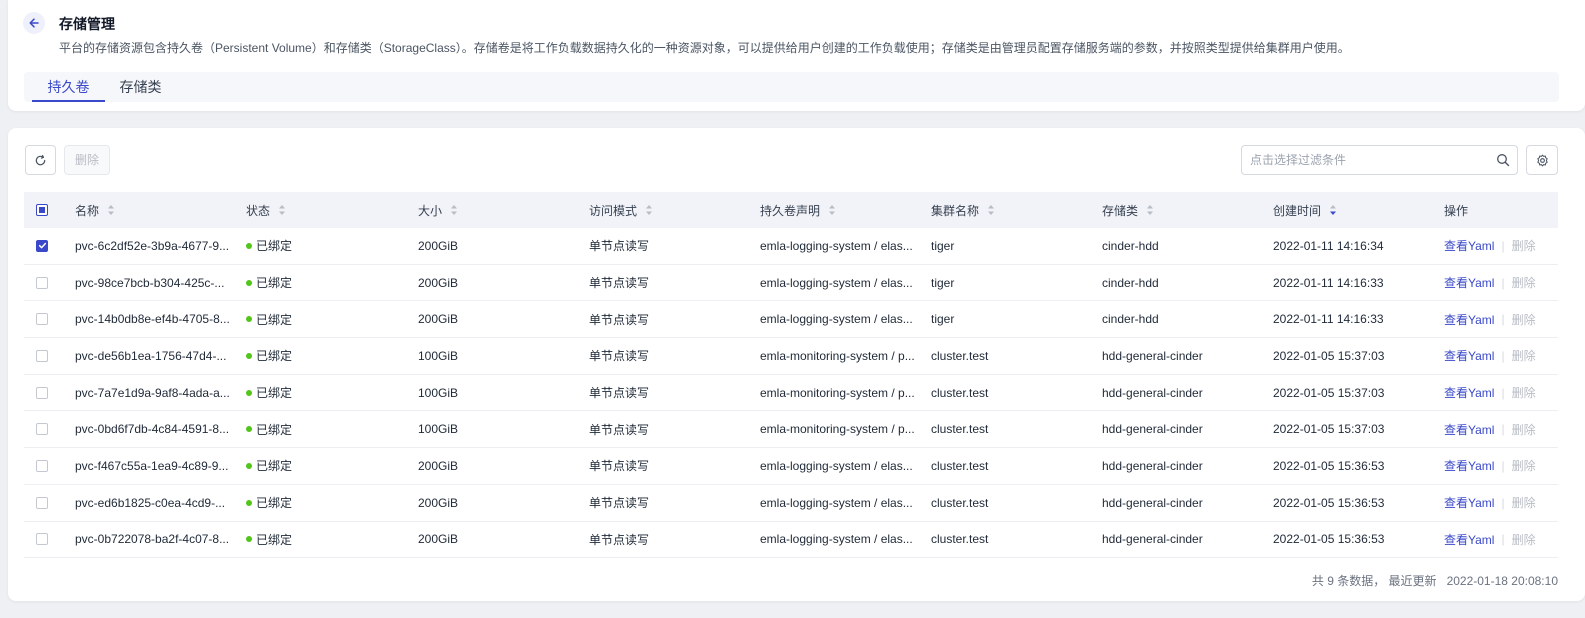  What do you see at coordinates (40, 160) in the screenshot?
I see `refresh-button` at bounding box center [40, 160].